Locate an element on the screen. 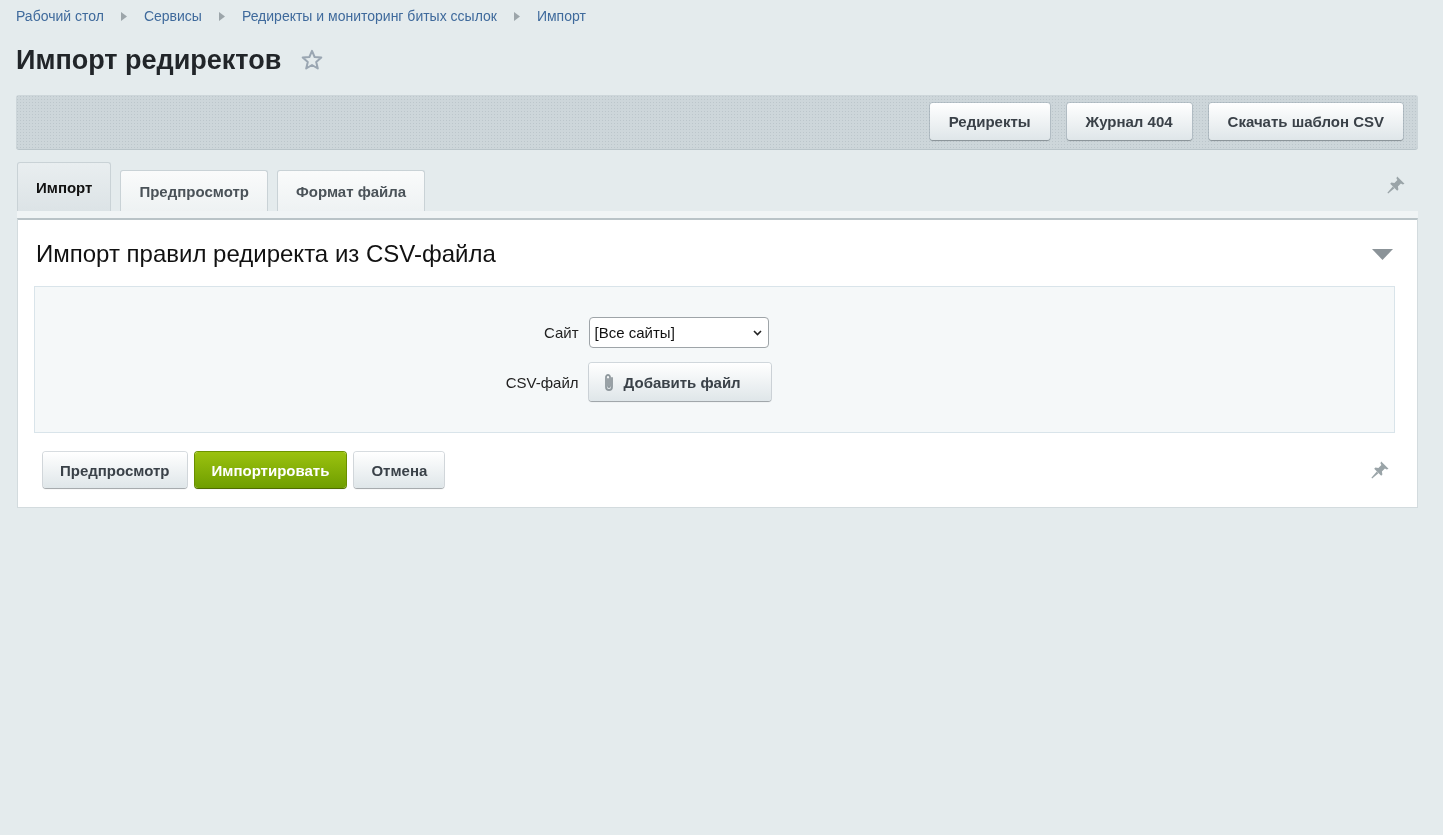  toolbar-button: Журнал 404 is located at coordinates (1129, 121).